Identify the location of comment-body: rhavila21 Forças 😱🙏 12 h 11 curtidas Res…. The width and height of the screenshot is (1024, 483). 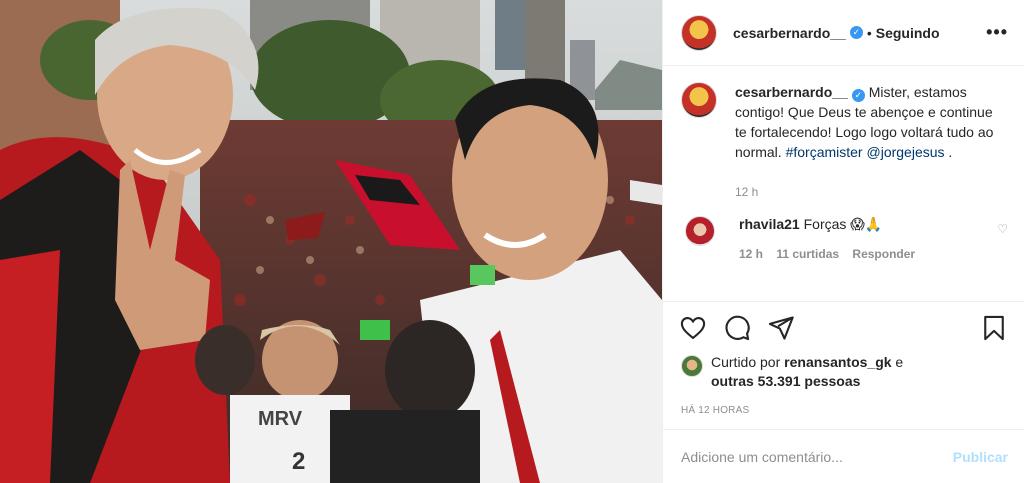
(868, 238).